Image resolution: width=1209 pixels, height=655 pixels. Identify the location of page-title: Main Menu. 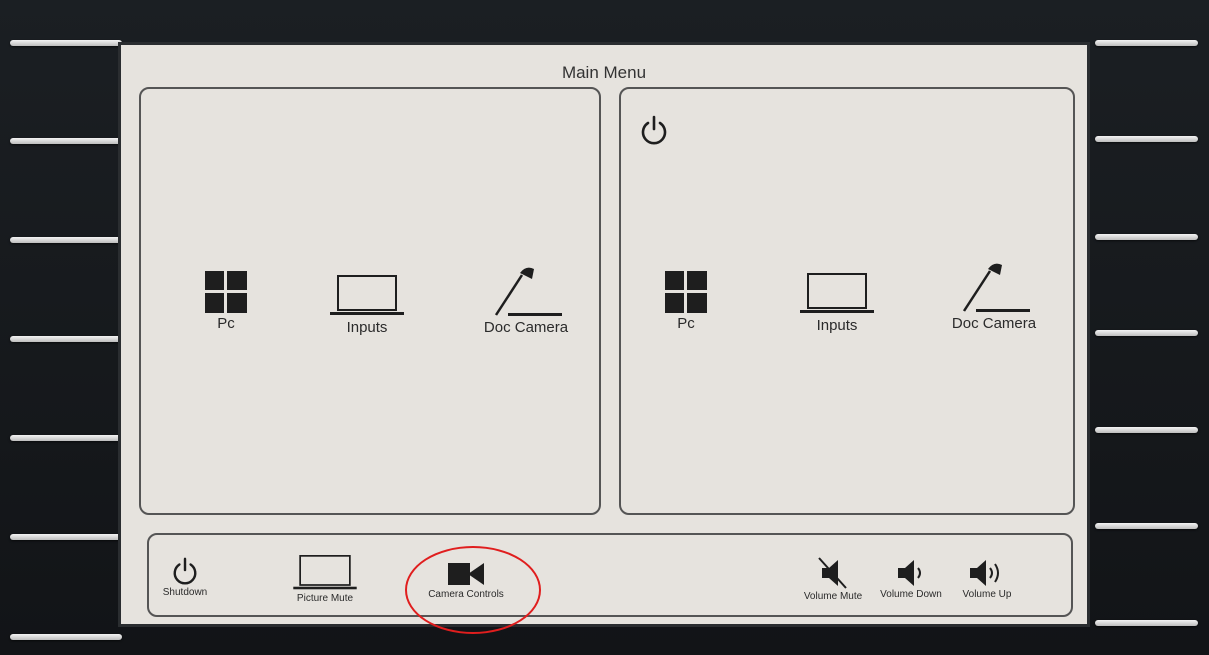
(604, 72).